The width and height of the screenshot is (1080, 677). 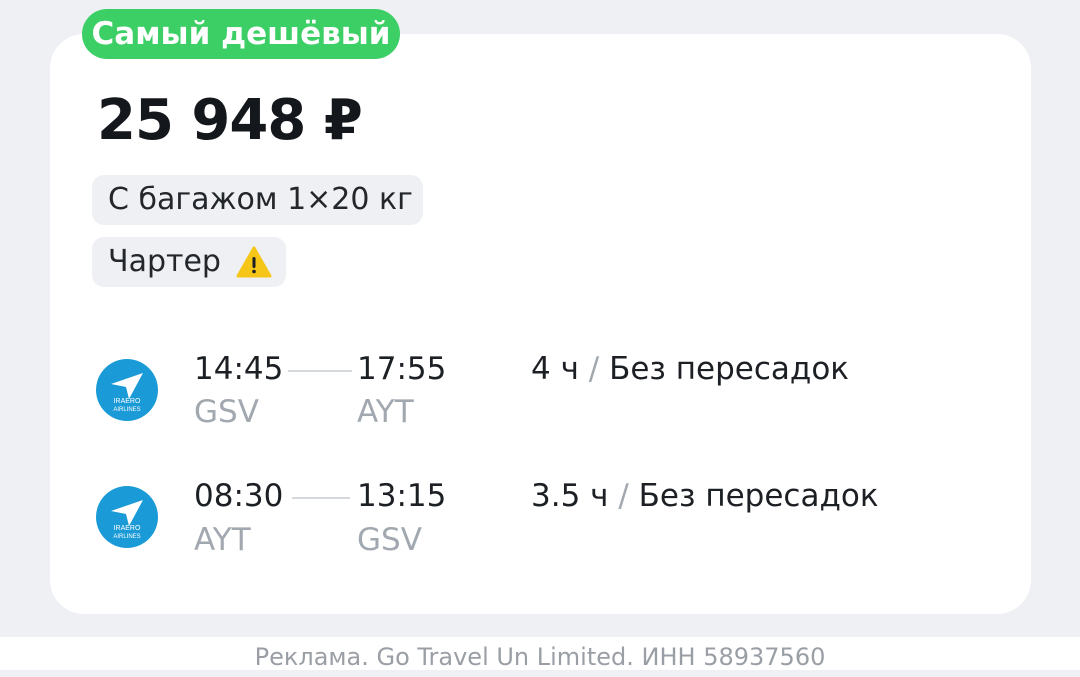 I want to click on warning-icon, so click(x=254, y=262).